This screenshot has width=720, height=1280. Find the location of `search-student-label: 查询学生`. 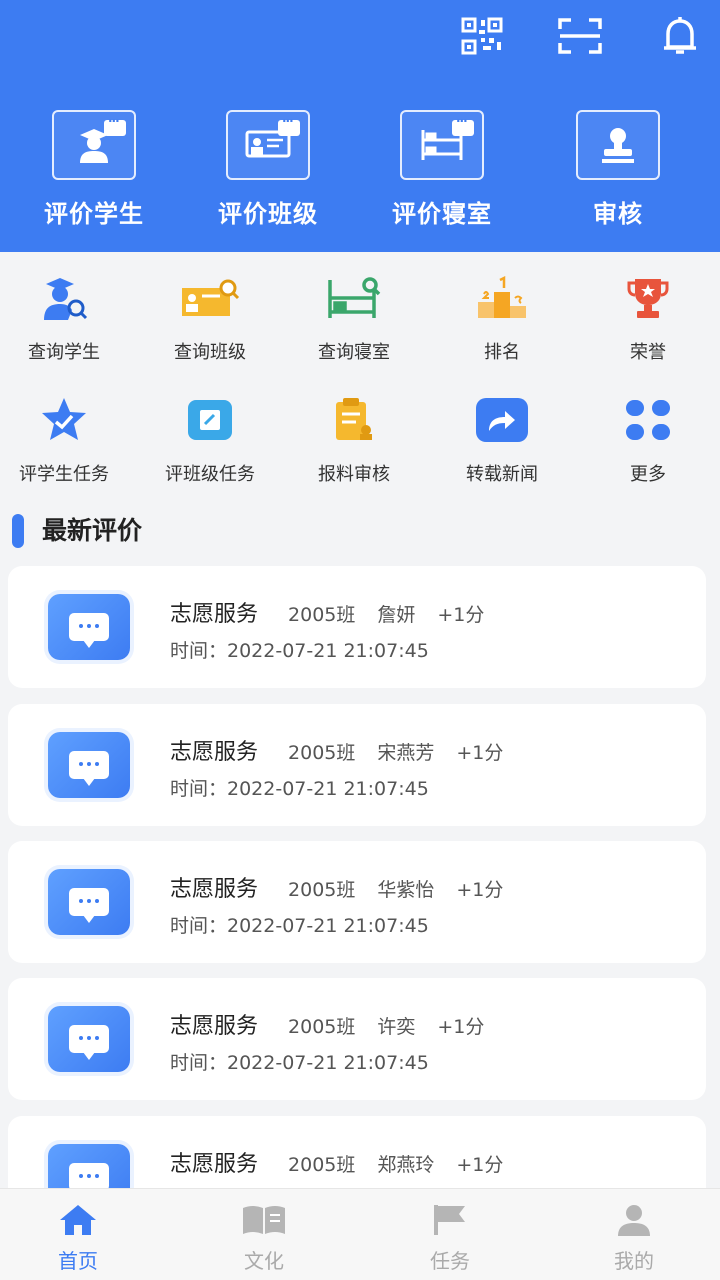

search-student-label: 查询学生 is located at coordinates (64, 352).